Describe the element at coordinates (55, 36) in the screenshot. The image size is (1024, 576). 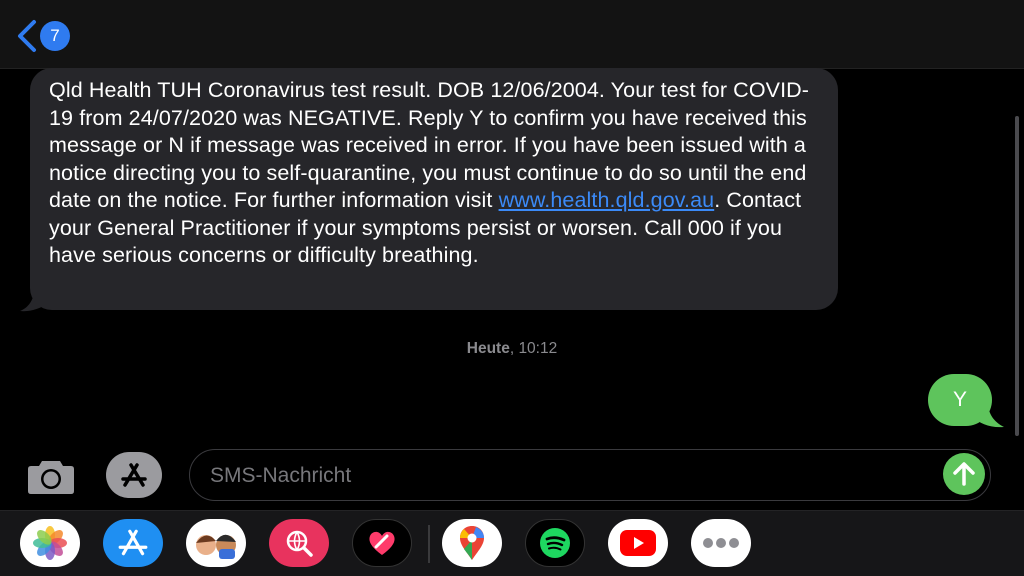
I see `unread-count-badge: 7` at that location.